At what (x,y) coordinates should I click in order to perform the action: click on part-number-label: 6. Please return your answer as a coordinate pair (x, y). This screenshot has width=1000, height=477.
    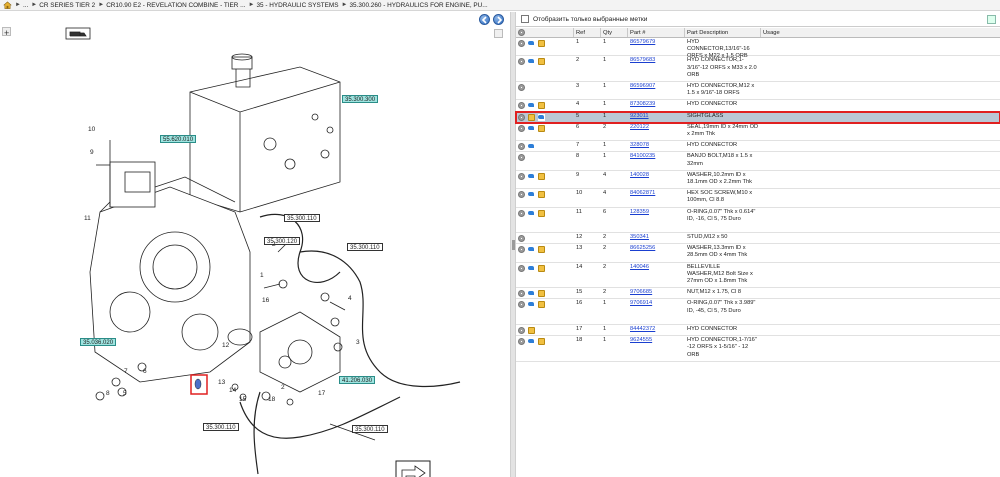
    Looking at the image, I should click on (145, 371).